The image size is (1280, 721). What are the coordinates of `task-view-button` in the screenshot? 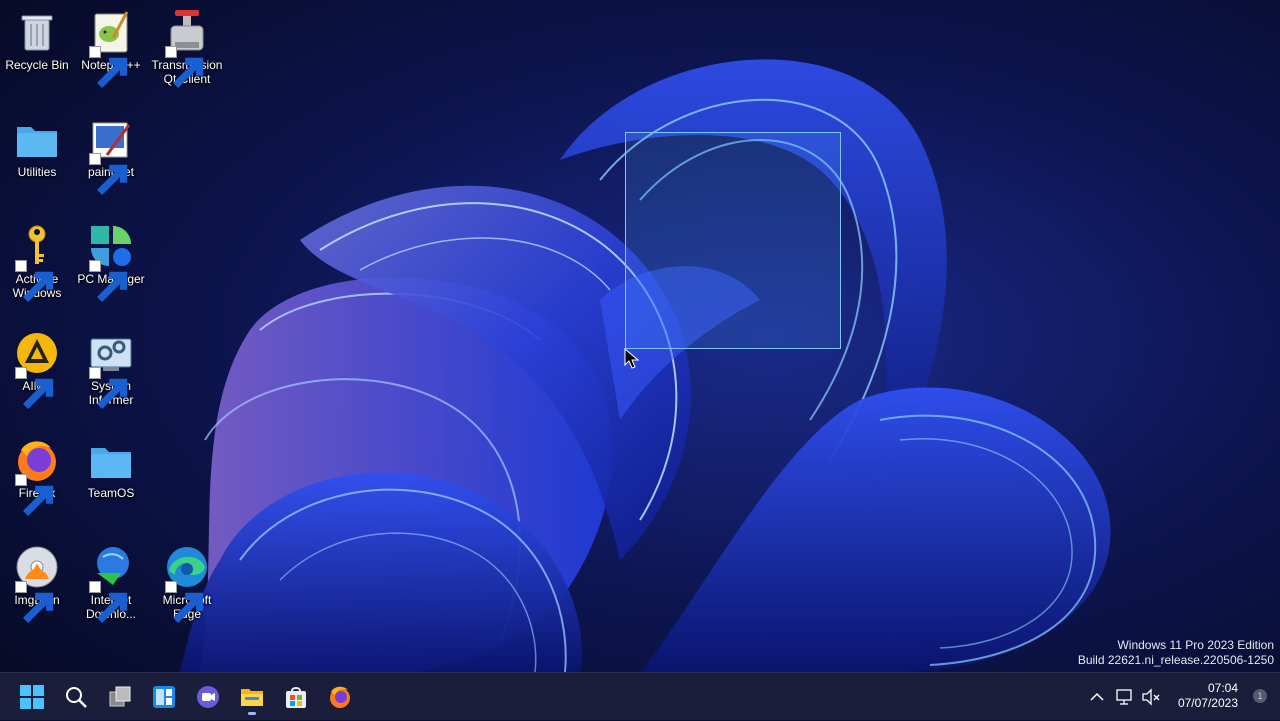 It's located at (120, 697).